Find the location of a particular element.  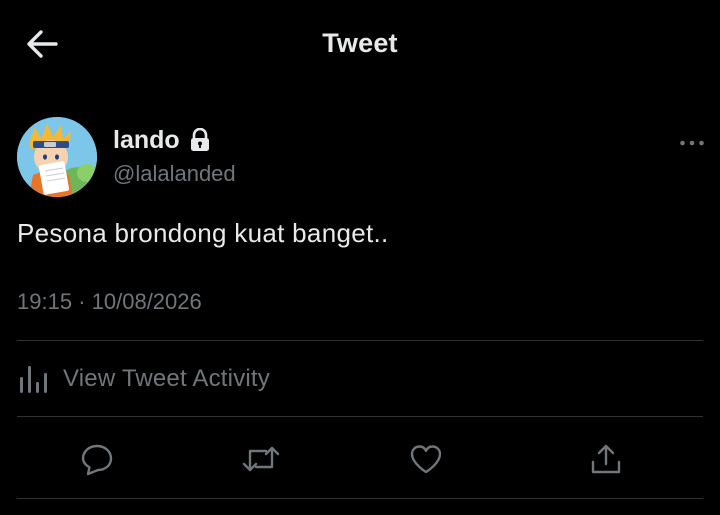

more-options-button is located at coordinates (692, 143).